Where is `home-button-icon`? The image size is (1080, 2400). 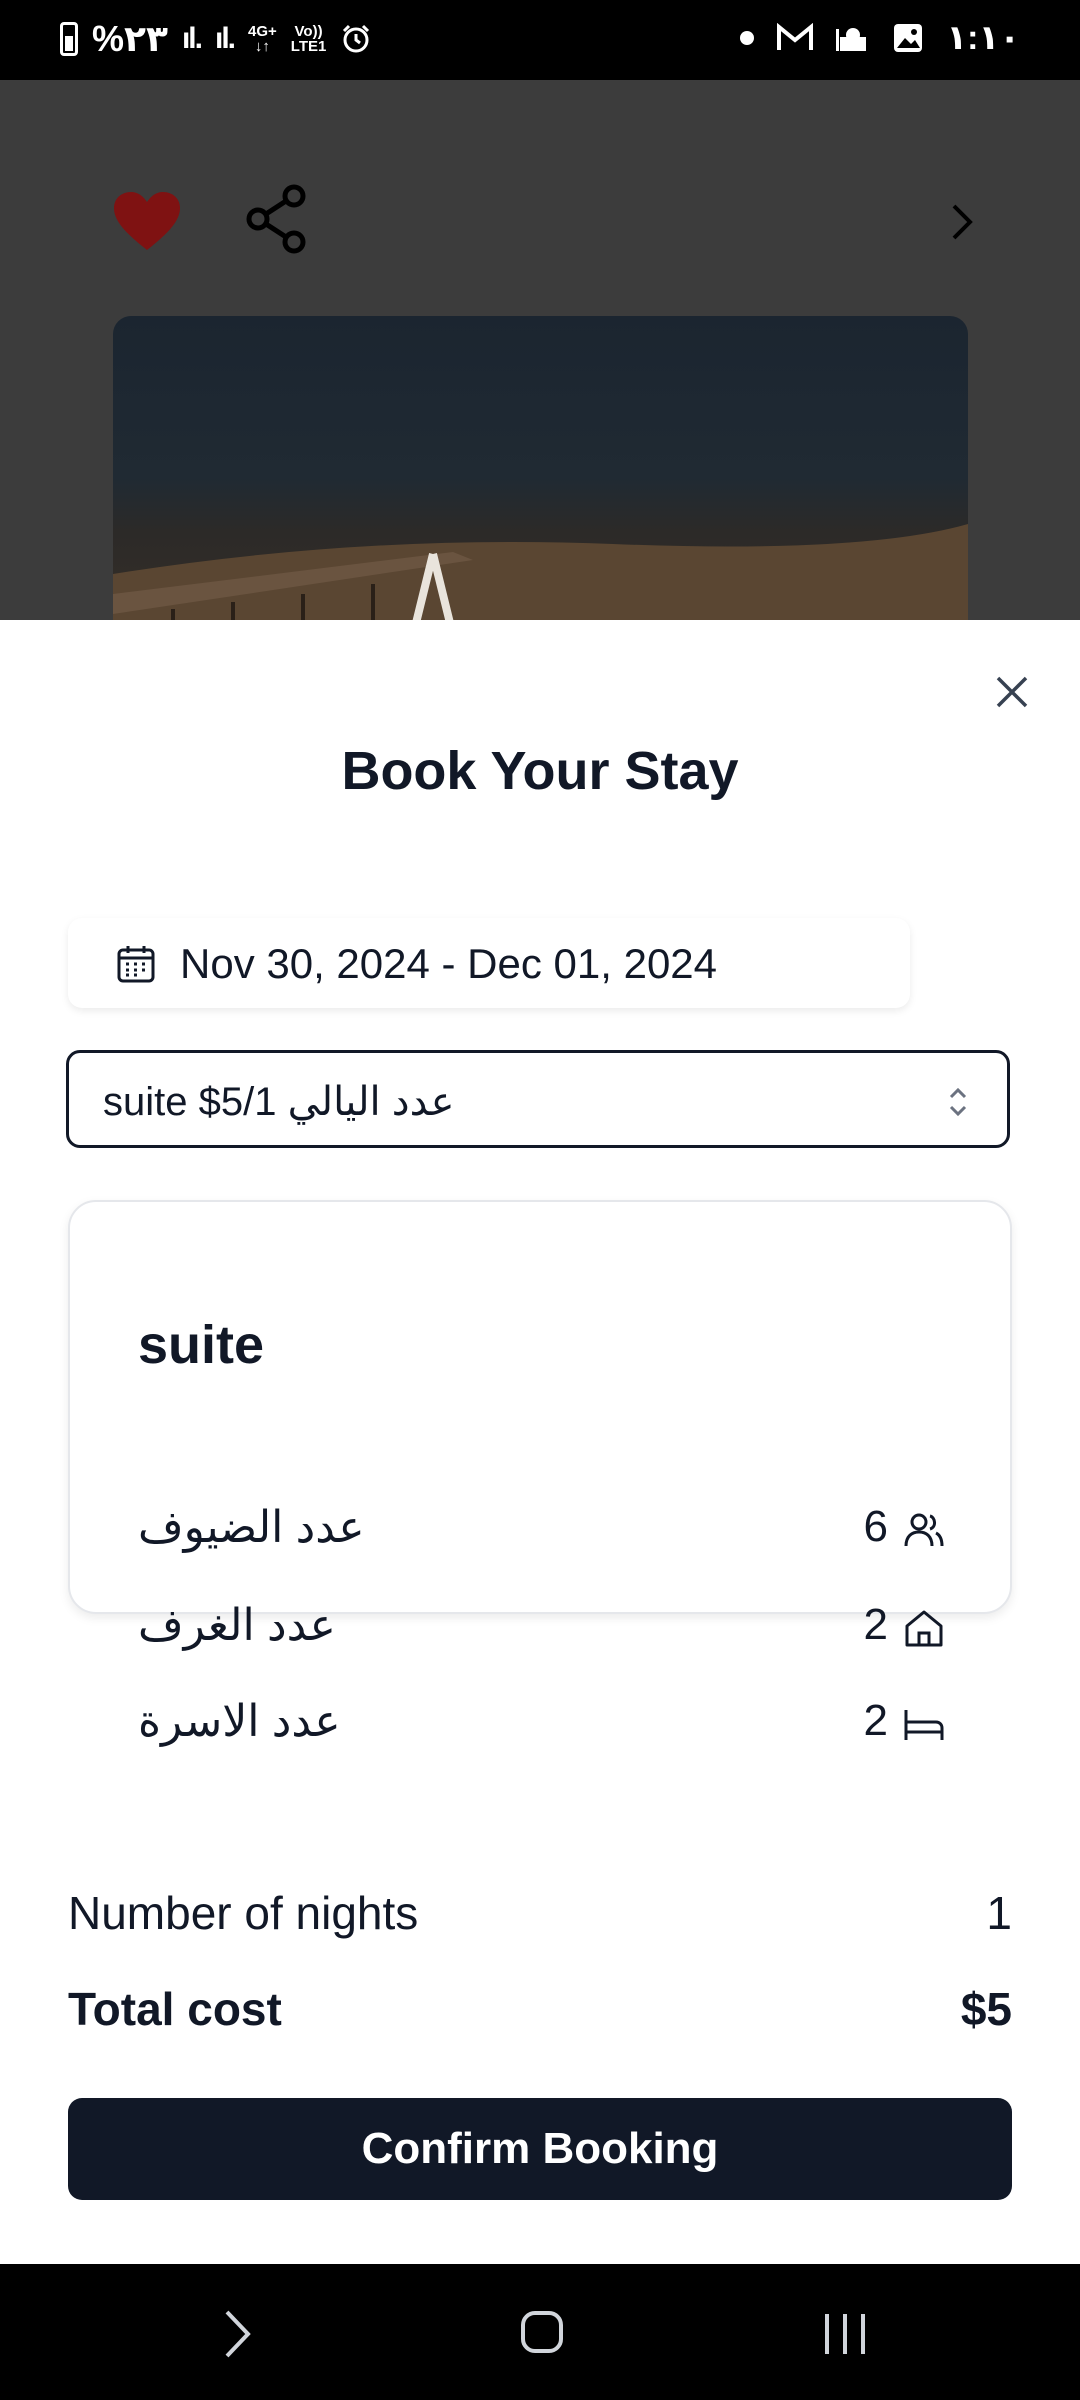 home-button-icon is located at coordinates (542, 2332).